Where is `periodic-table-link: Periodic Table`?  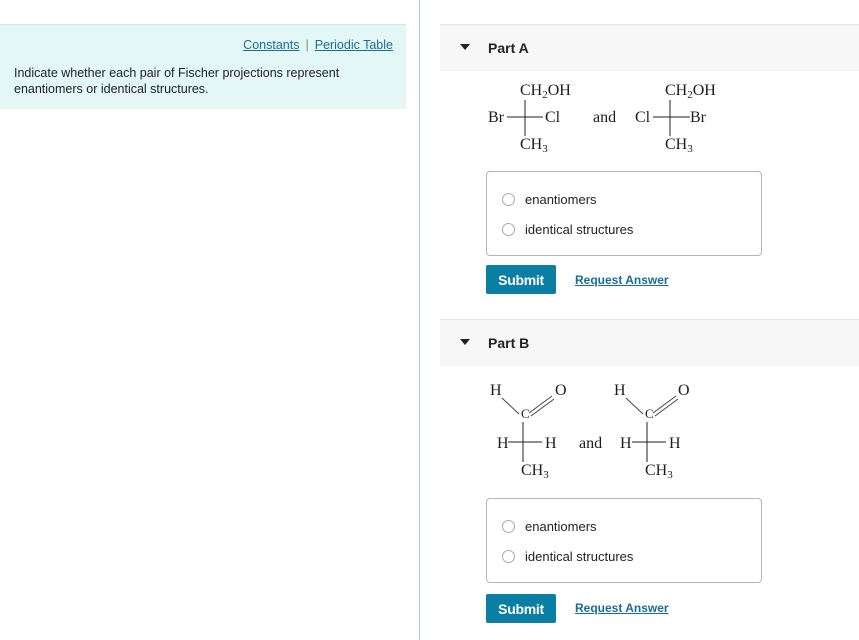
periodic-table-link: Periodic Table is located at coordinates (354, 45).